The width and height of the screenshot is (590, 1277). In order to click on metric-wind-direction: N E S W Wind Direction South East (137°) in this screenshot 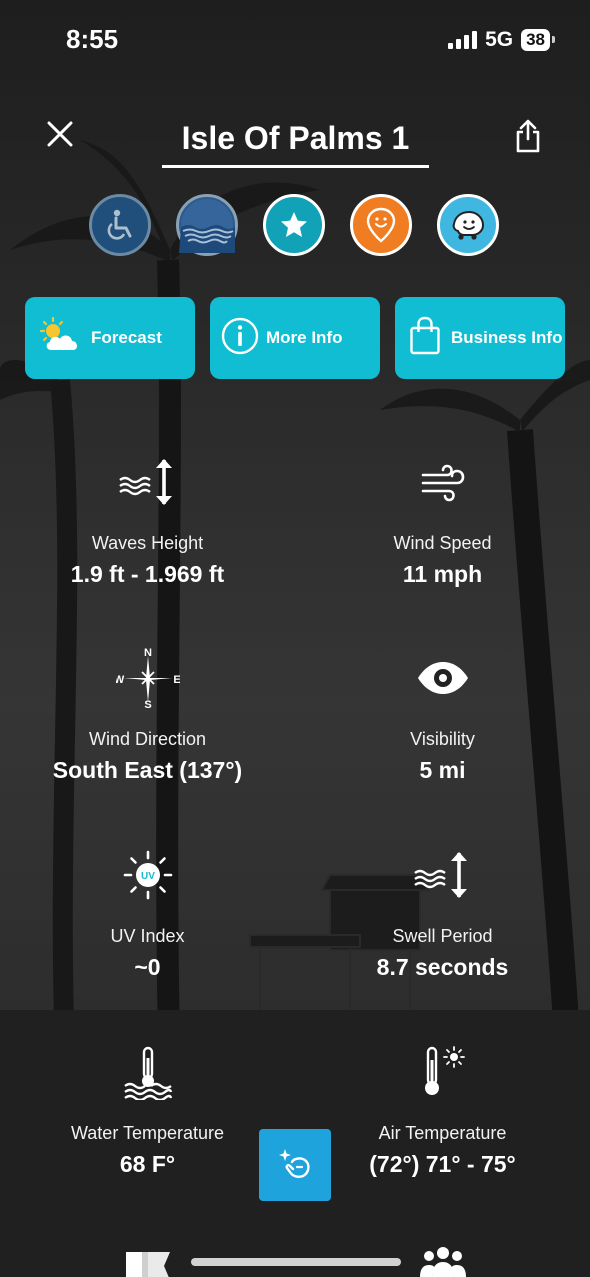, I will do `click(147, 716)`.